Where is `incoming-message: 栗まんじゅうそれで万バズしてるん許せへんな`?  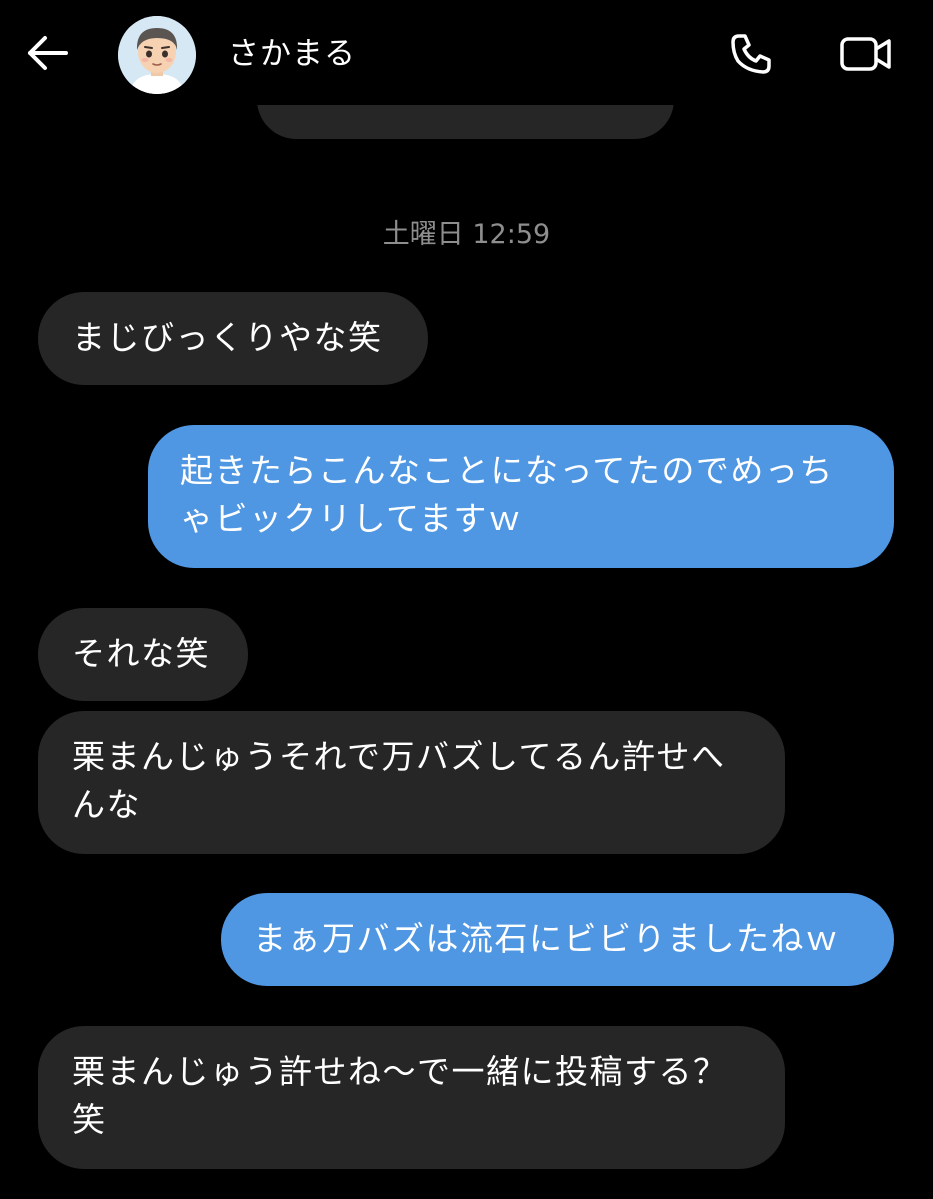 incoming-message: 栗まんじゅうそれで万バズしてるん許せへんな is located at coordinates (411, 782).